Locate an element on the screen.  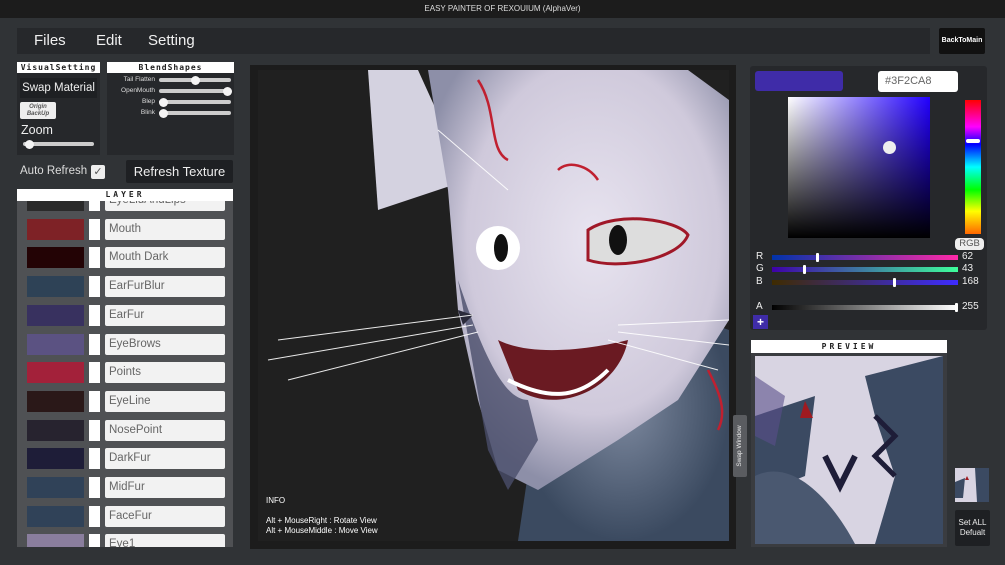
layer-item: Mouth Dark is located at coordinates (126, 258).